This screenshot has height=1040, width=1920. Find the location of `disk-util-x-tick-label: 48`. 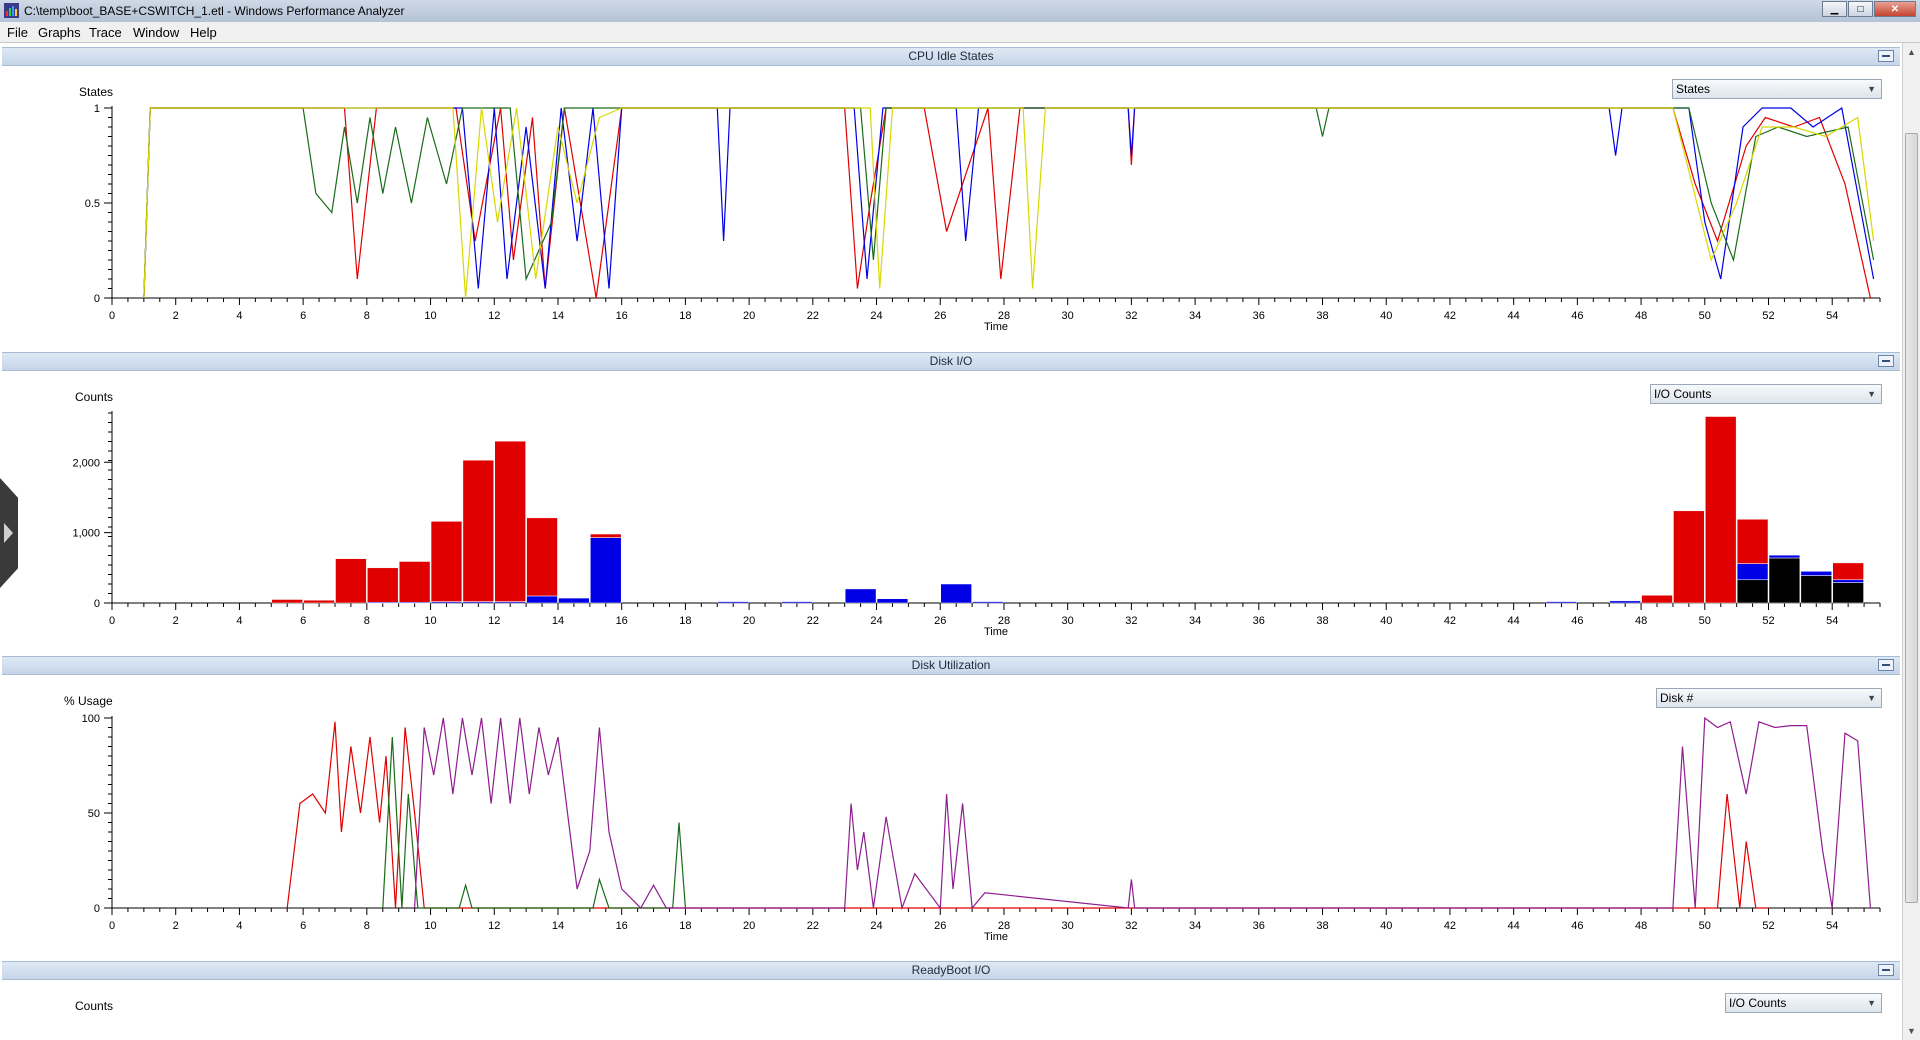

disk-util-x-tick-label: 48 is located at coordinates (1641, 926).